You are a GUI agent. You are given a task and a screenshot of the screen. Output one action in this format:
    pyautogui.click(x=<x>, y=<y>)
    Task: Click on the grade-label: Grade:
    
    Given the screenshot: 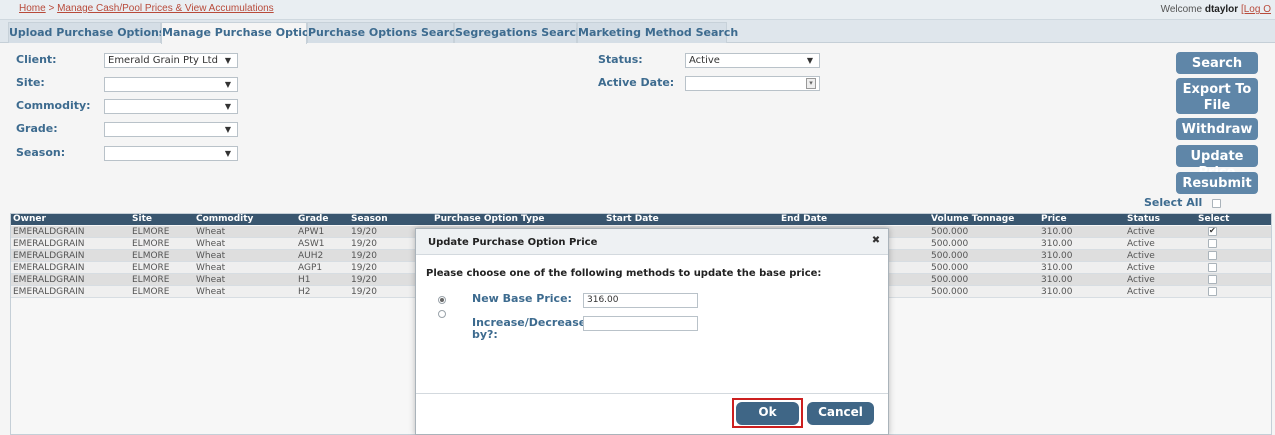 What is the action you would take?
    pyautogui.click(x=37, y=128)
    